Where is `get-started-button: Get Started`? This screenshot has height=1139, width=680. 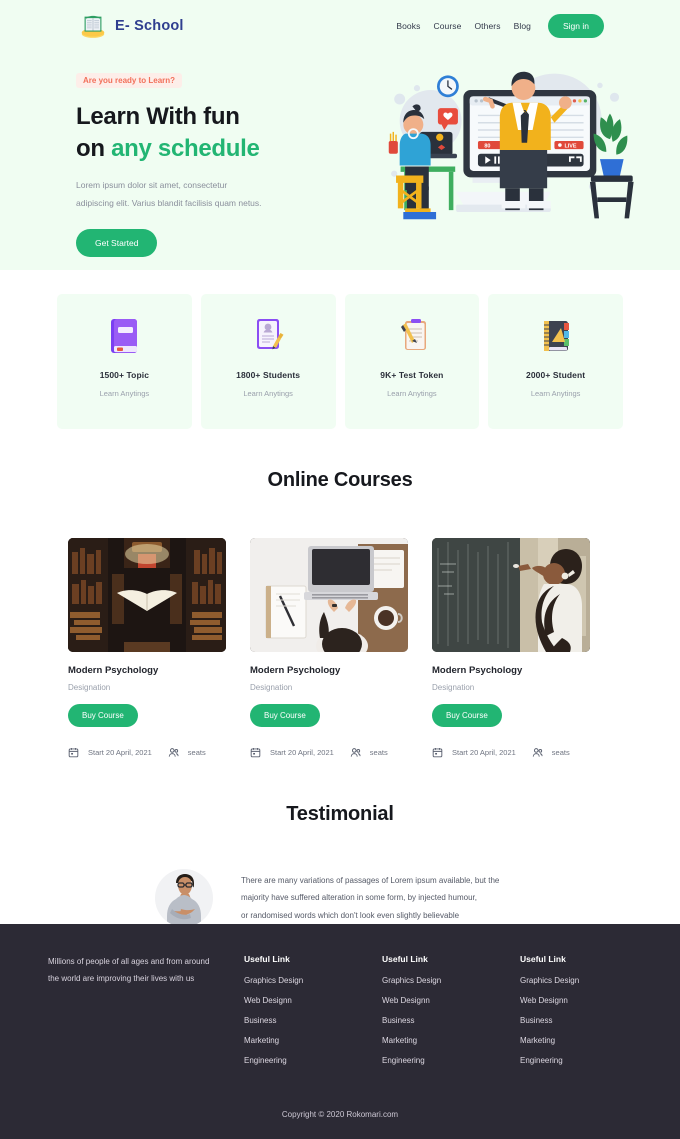 get-started-button: Get Started is located at coordinates (117, 242).